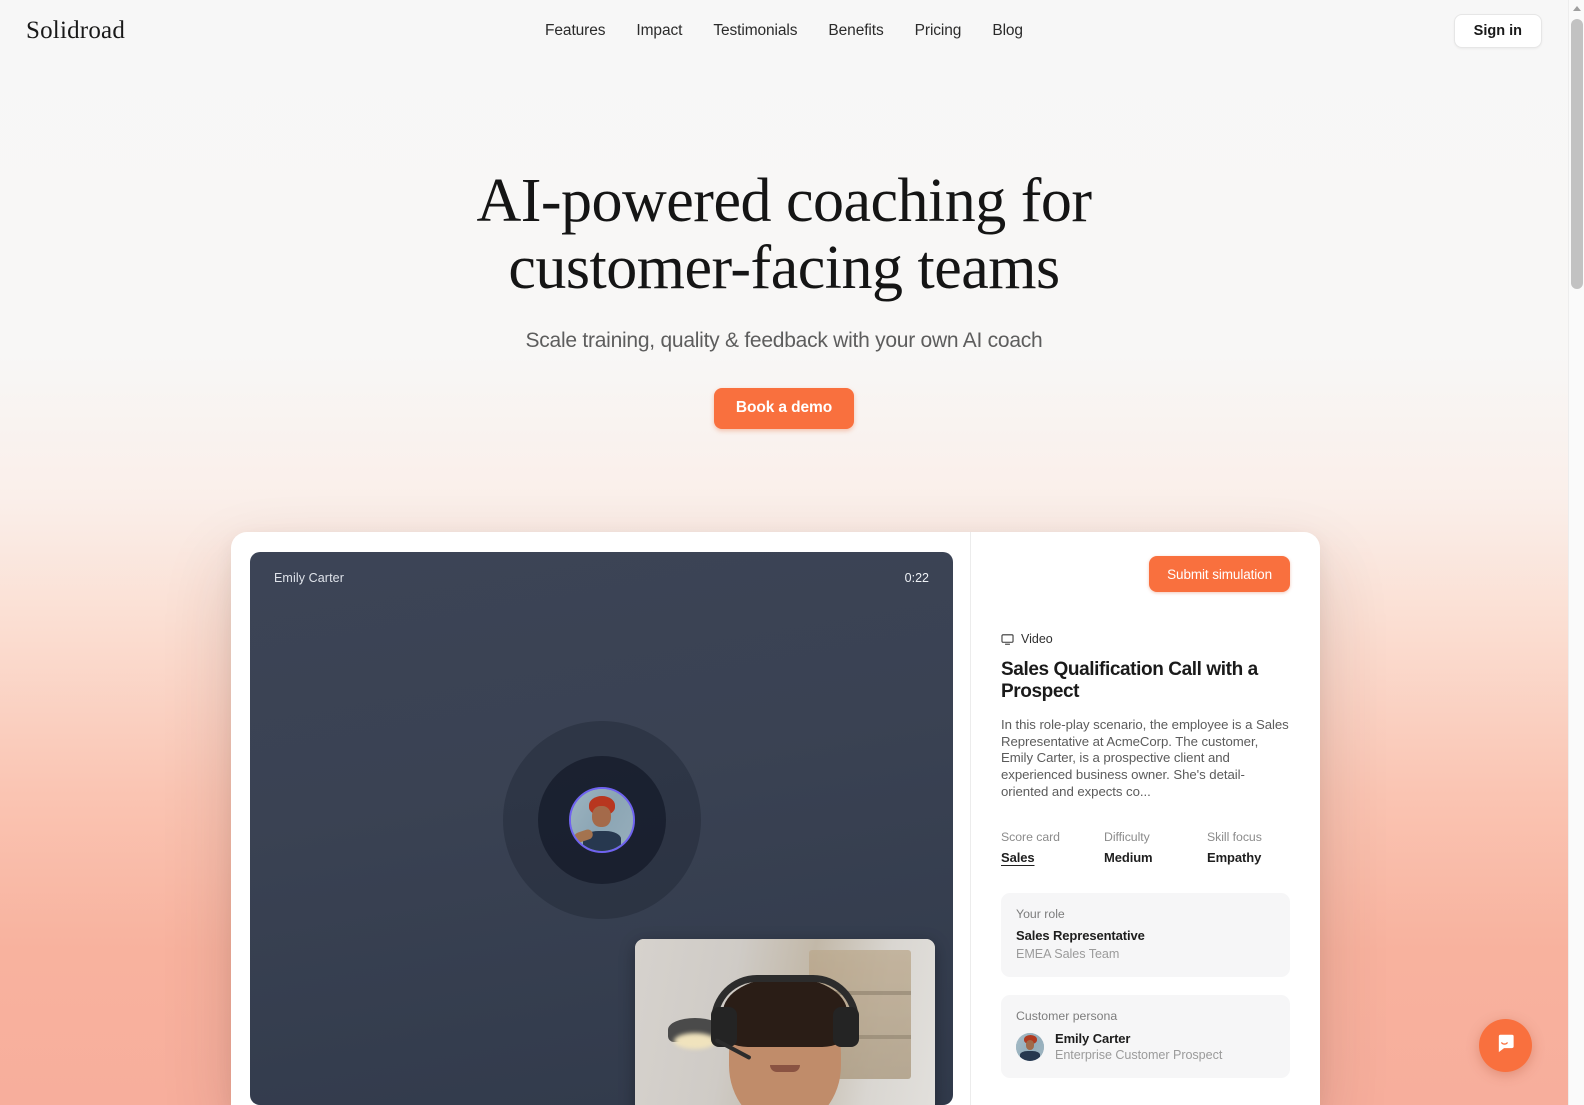 The width and height of the screenshot is (1584, 1105). I want to click on chat-bubble-smile-icon, so click(1505, 1046).